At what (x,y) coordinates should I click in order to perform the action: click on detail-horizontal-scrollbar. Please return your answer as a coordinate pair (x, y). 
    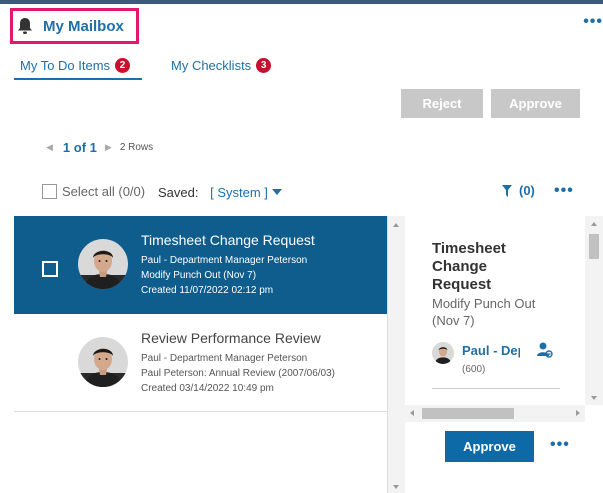
    Looking at the image, I should click on (495, 413).